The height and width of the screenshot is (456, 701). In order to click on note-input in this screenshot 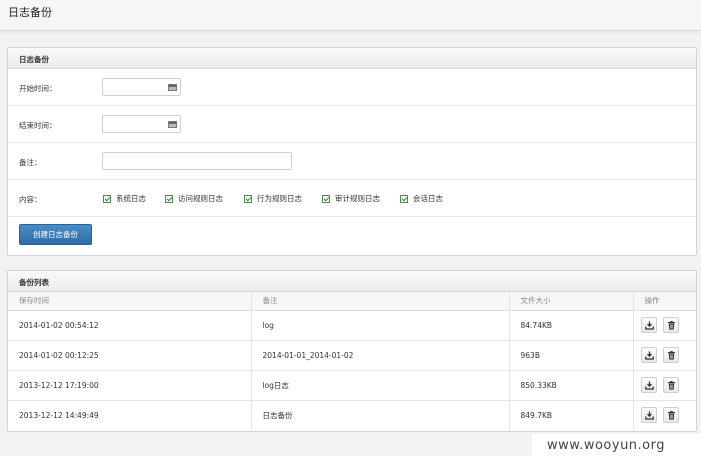, I will do `click(197, 161)`.